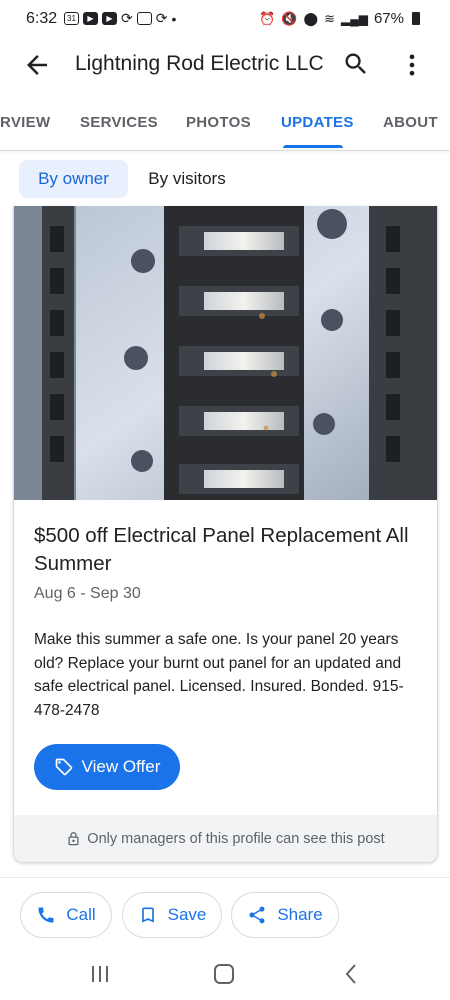 This screenshot has width=450, height=1000. Describe the element at coordinates (174, 18) in the screenshot. I see `more-notifications-icon: •` at that location.